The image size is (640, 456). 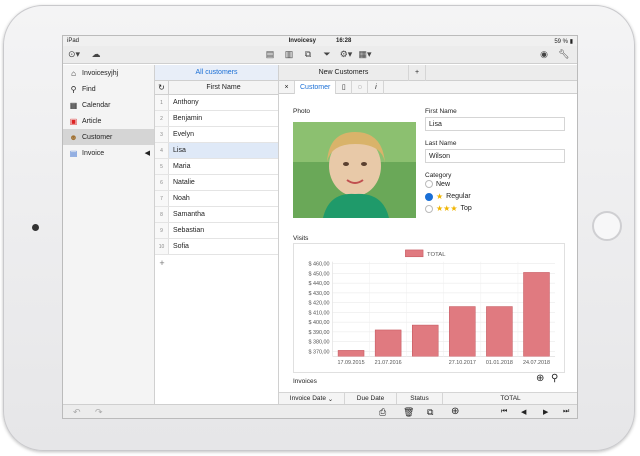 What do you see at coordinates (320, 411) in the screenshot?
I see `bottom-toolbar: ↶ ↷ ⎙ 🗑︎ ⧉ ⊕ ⏮ ◀ ▶ ⏭` at bounding box center [320, 411].